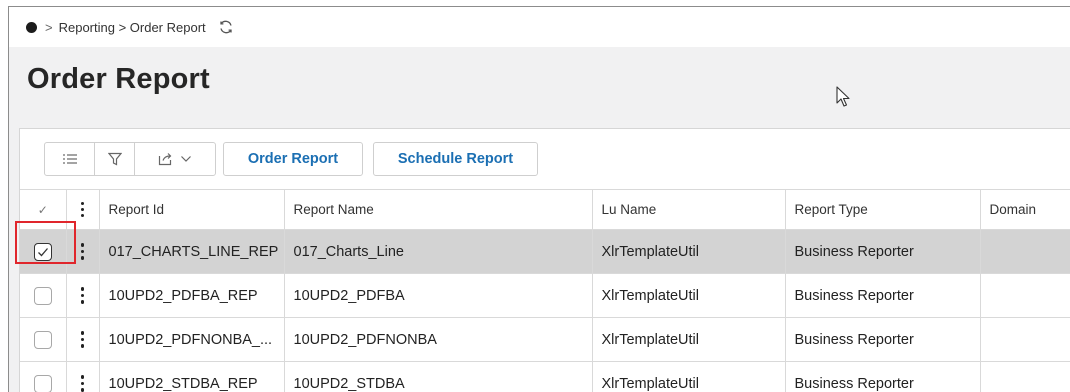  I want to click on column-header-domain: Domain, so click(1025, 209).